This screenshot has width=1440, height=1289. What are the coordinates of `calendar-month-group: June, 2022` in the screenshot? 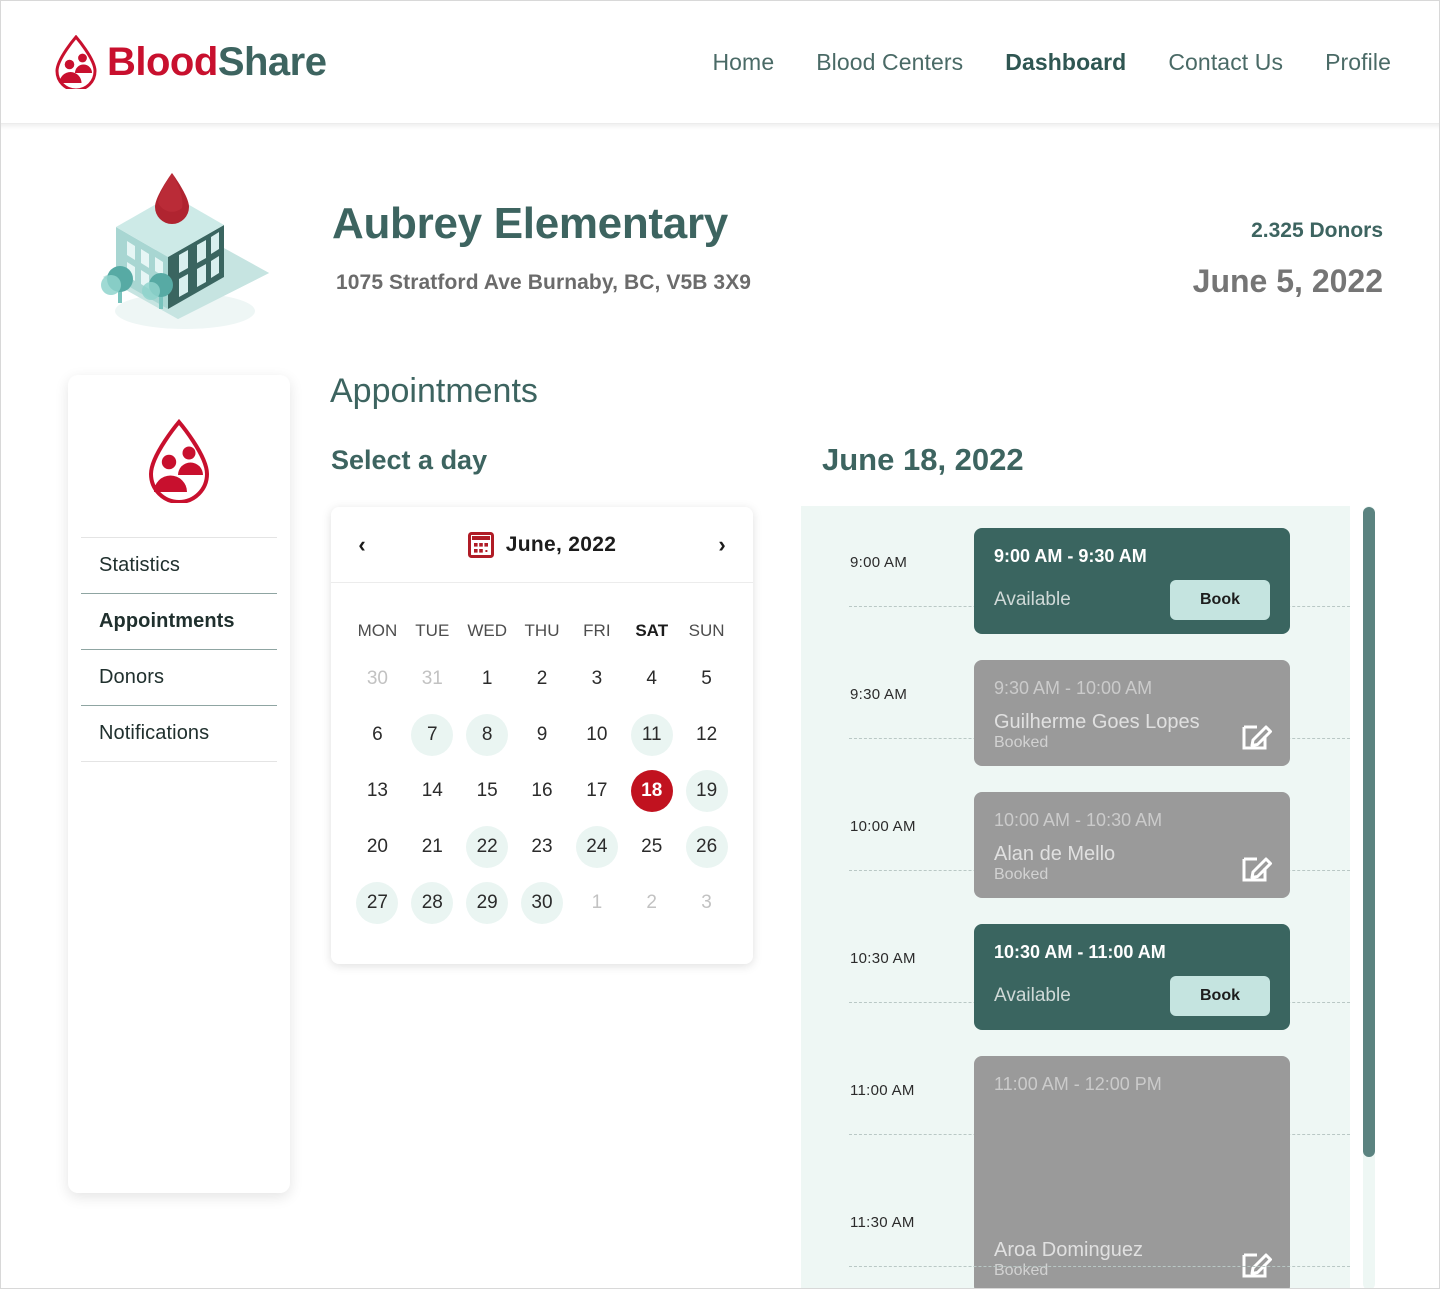 It's located at (542, 544).